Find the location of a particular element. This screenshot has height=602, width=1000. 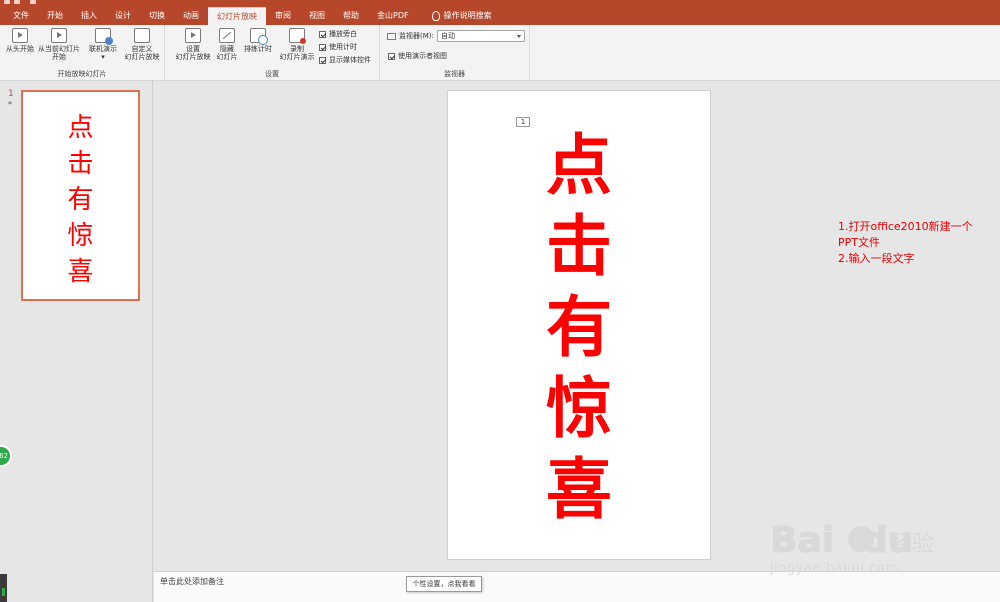

tab-home: 开始 is located at coordinates (55, 15).